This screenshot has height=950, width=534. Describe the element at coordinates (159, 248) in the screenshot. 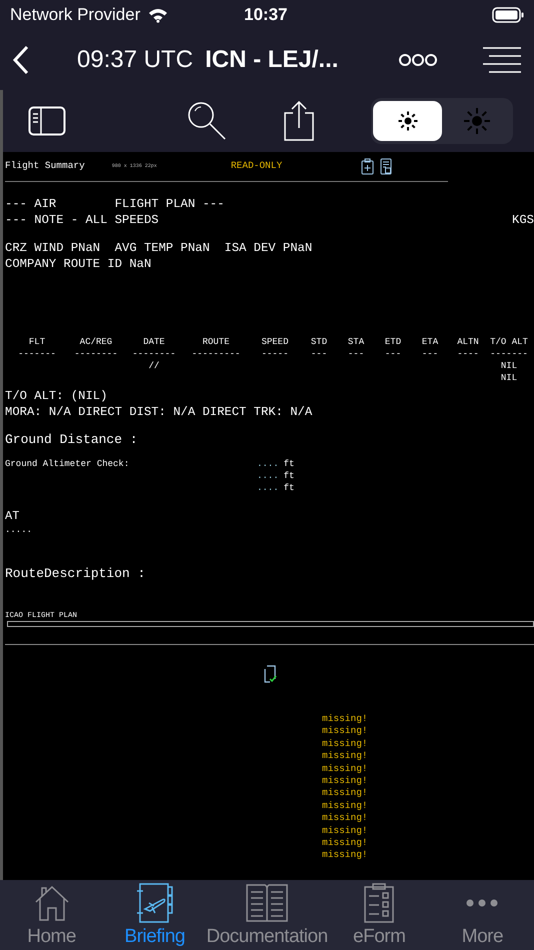

I see `flight-info-line: CRZ WIND PNaN AVG TEMP PNaN ISA DEV PNaN` at that location.